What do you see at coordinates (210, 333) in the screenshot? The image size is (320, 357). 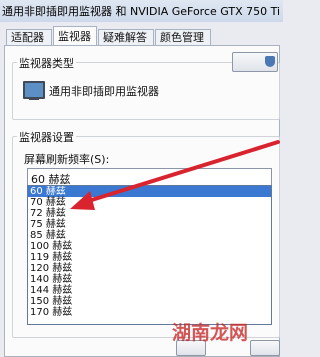 I see `watermark-text: 湖南龙网` at bounding box center [210, 333].